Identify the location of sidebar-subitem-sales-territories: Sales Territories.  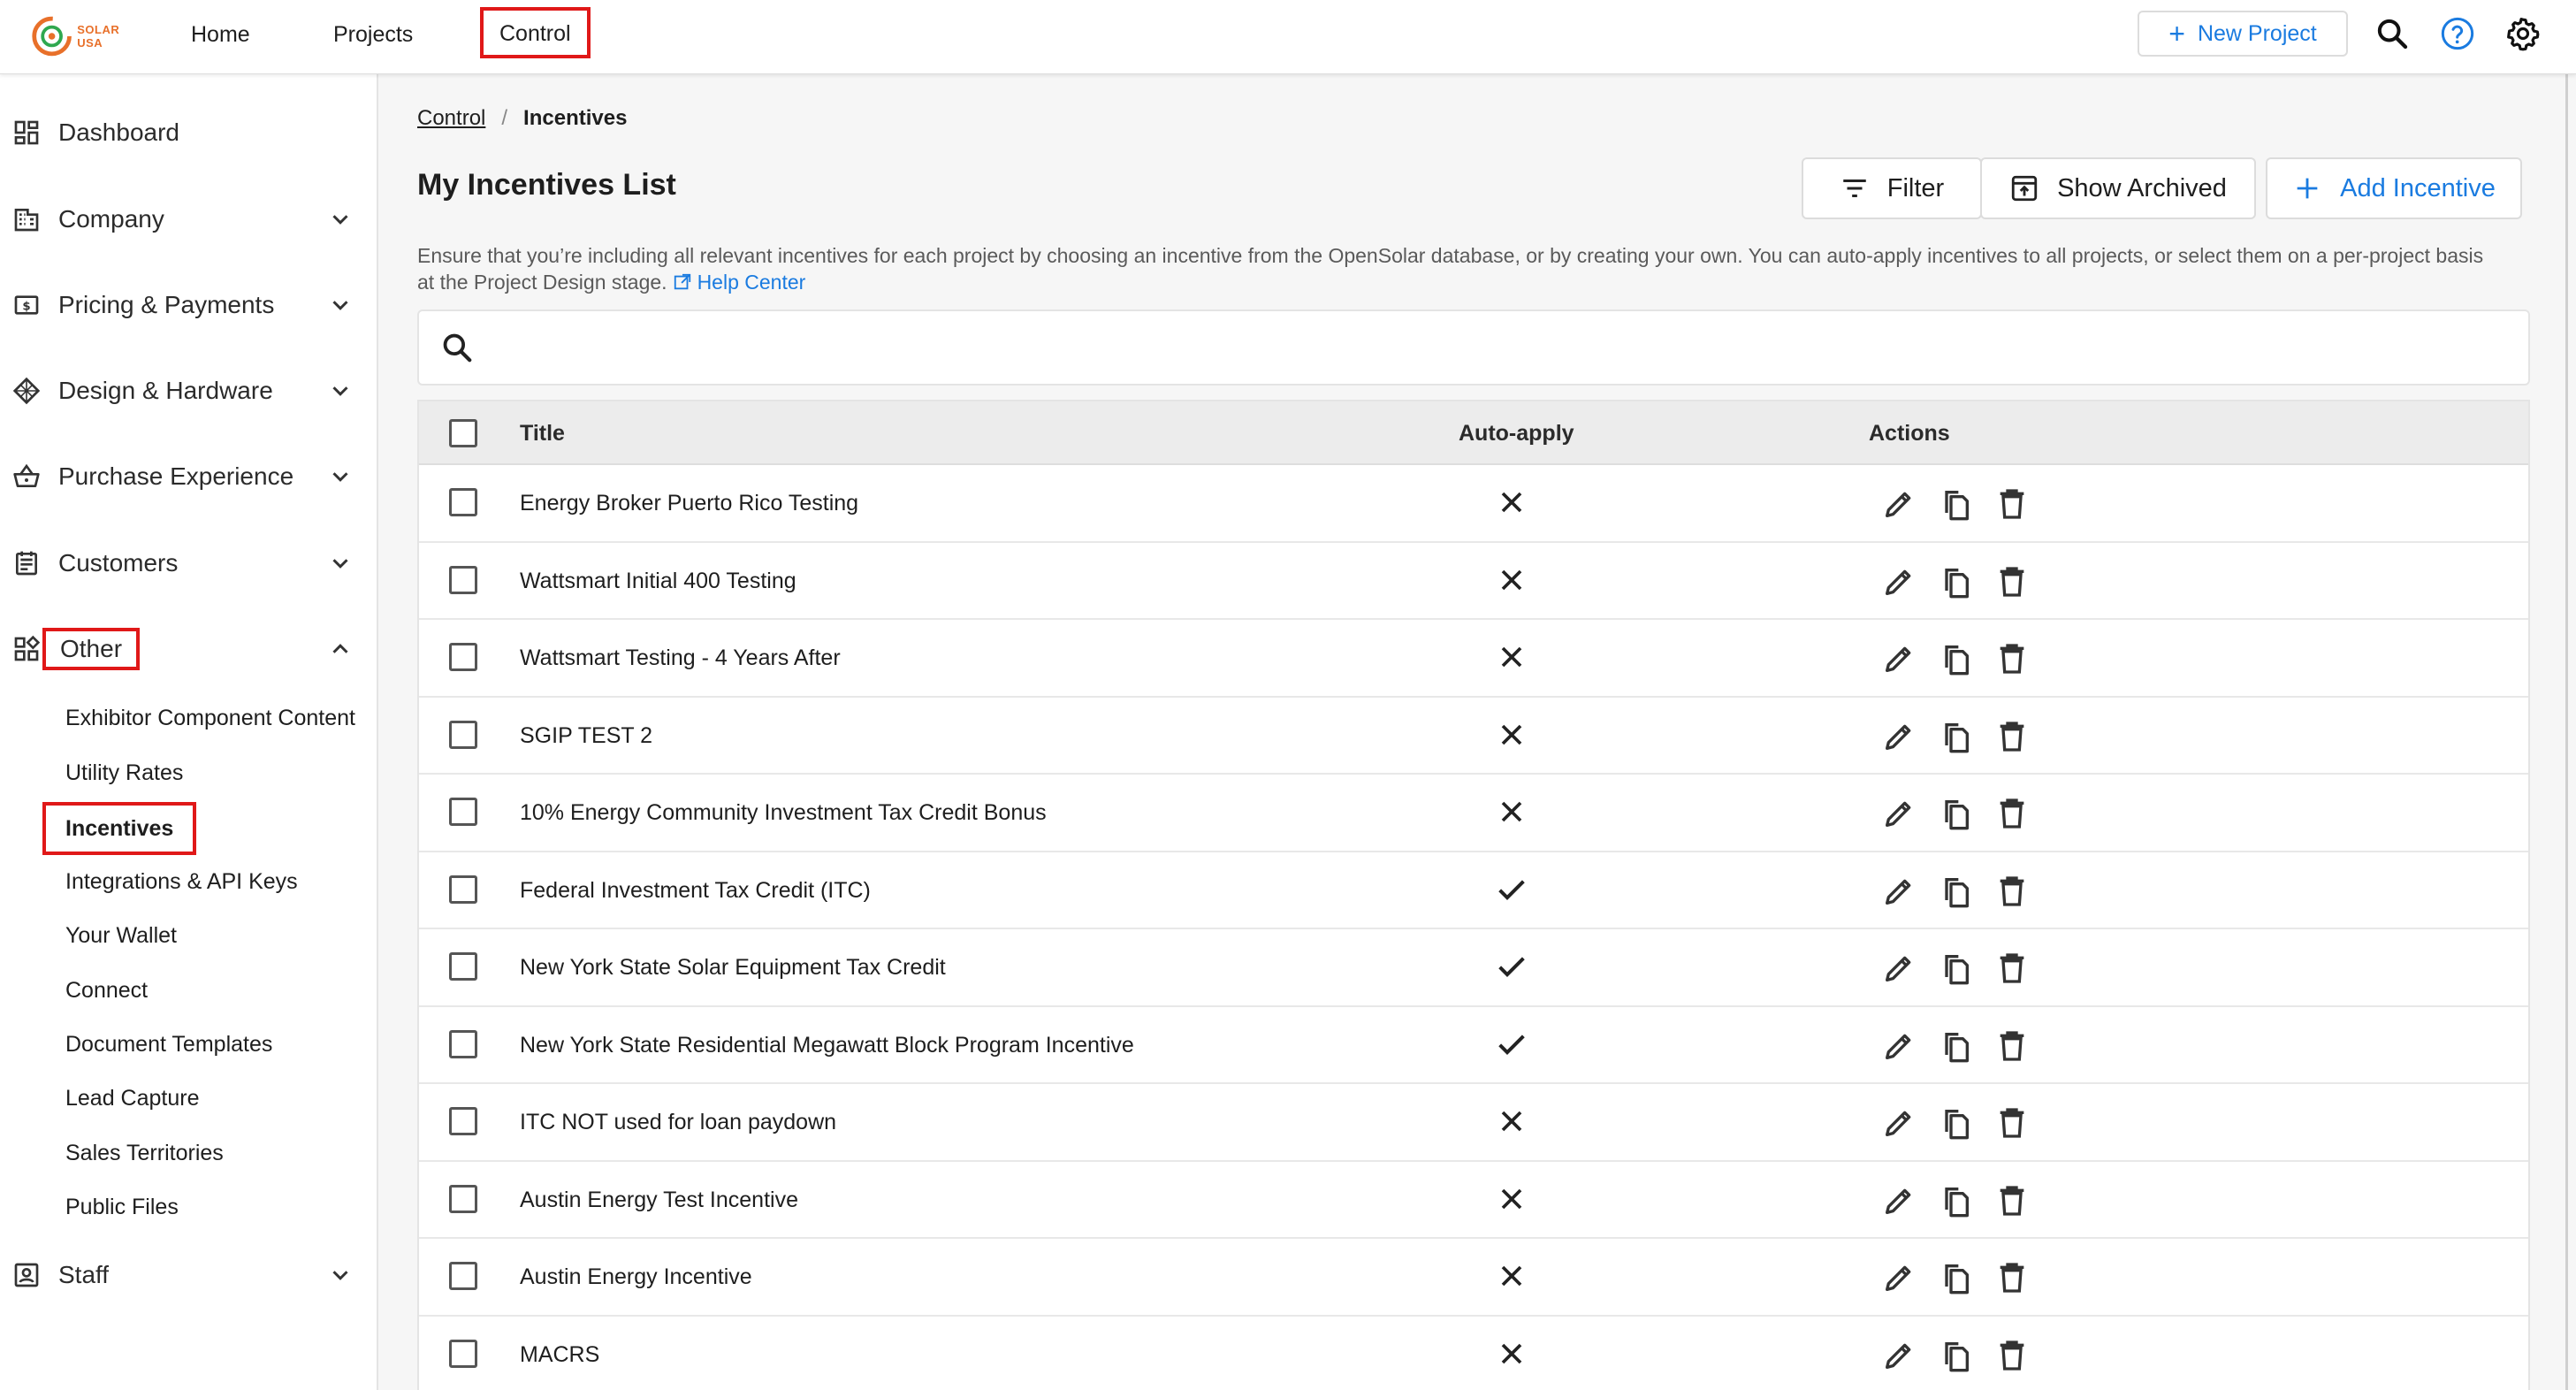
(144, 1153).